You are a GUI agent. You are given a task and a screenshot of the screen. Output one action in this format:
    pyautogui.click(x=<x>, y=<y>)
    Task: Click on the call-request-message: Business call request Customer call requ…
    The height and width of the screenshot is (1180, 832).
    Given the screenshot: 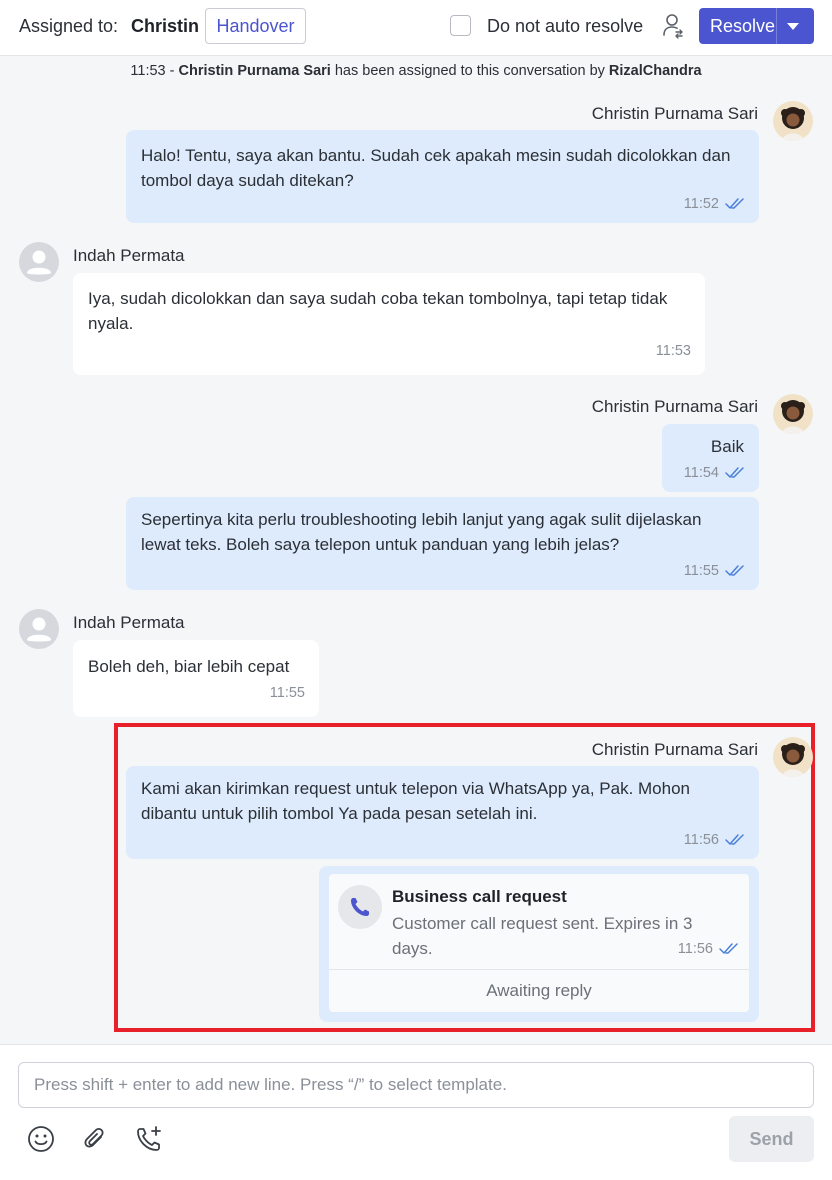 What is the action you would take?
    pyautogui.click(x=539, y=944)
    